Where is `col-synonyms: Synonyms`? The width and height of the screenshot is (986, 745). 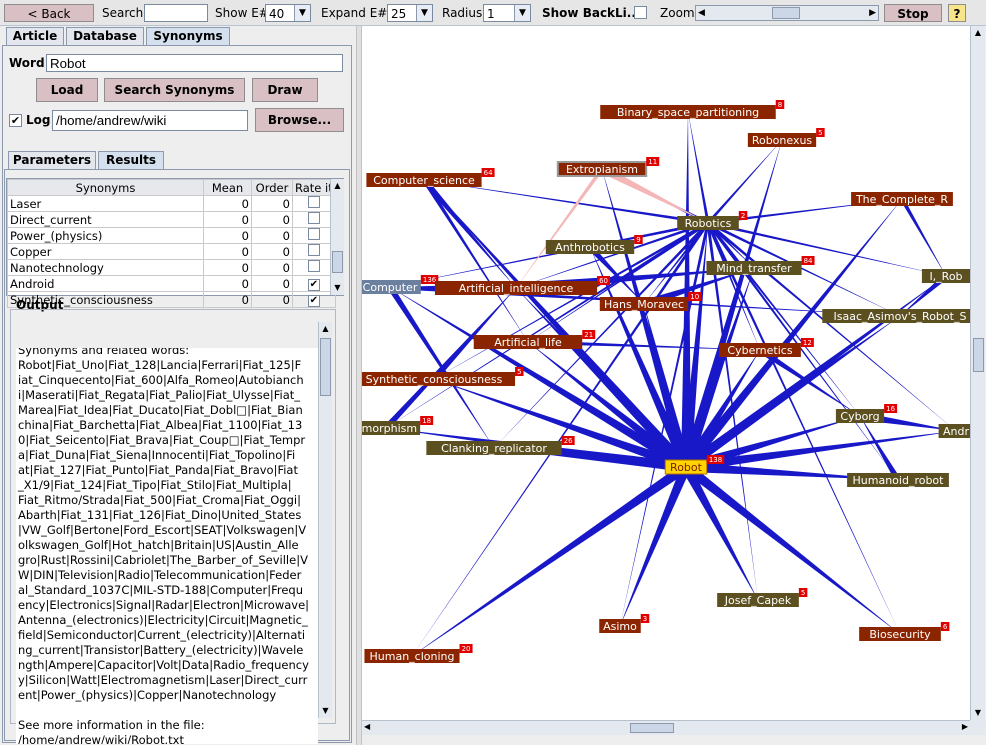 col-synonyms: Synonyms is located at coordinates (105, 187).